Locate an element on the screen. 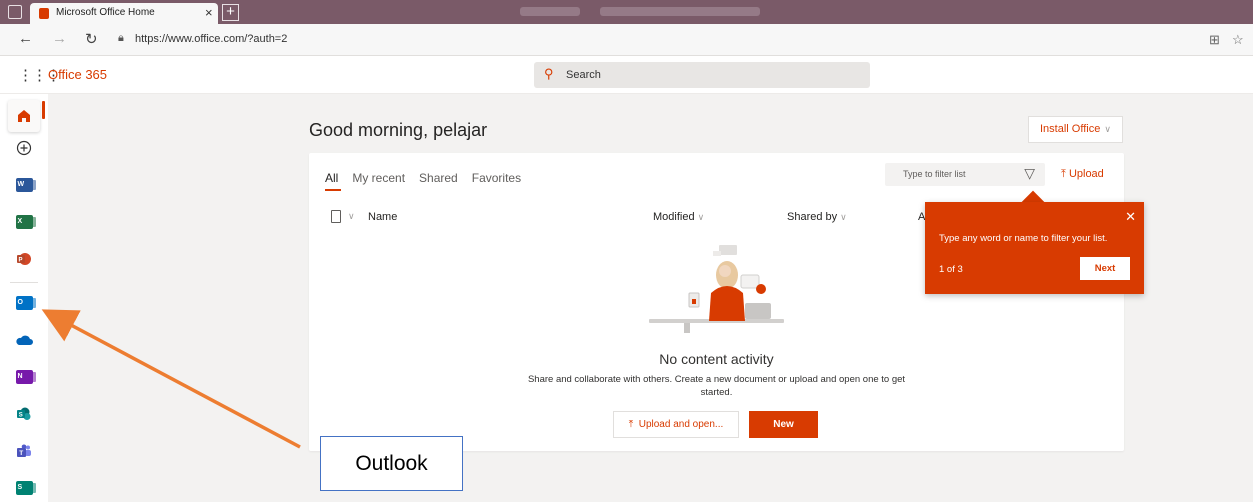  svg-text: S is located at coordinates (21, 416).